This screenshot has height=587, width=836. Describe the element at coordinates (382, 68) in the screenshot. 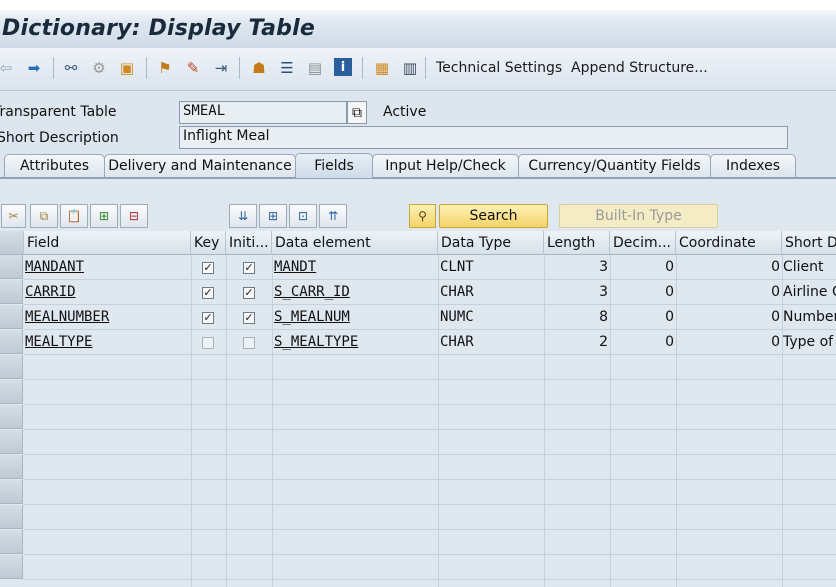

I see `structure-icon: ▦` at that location.